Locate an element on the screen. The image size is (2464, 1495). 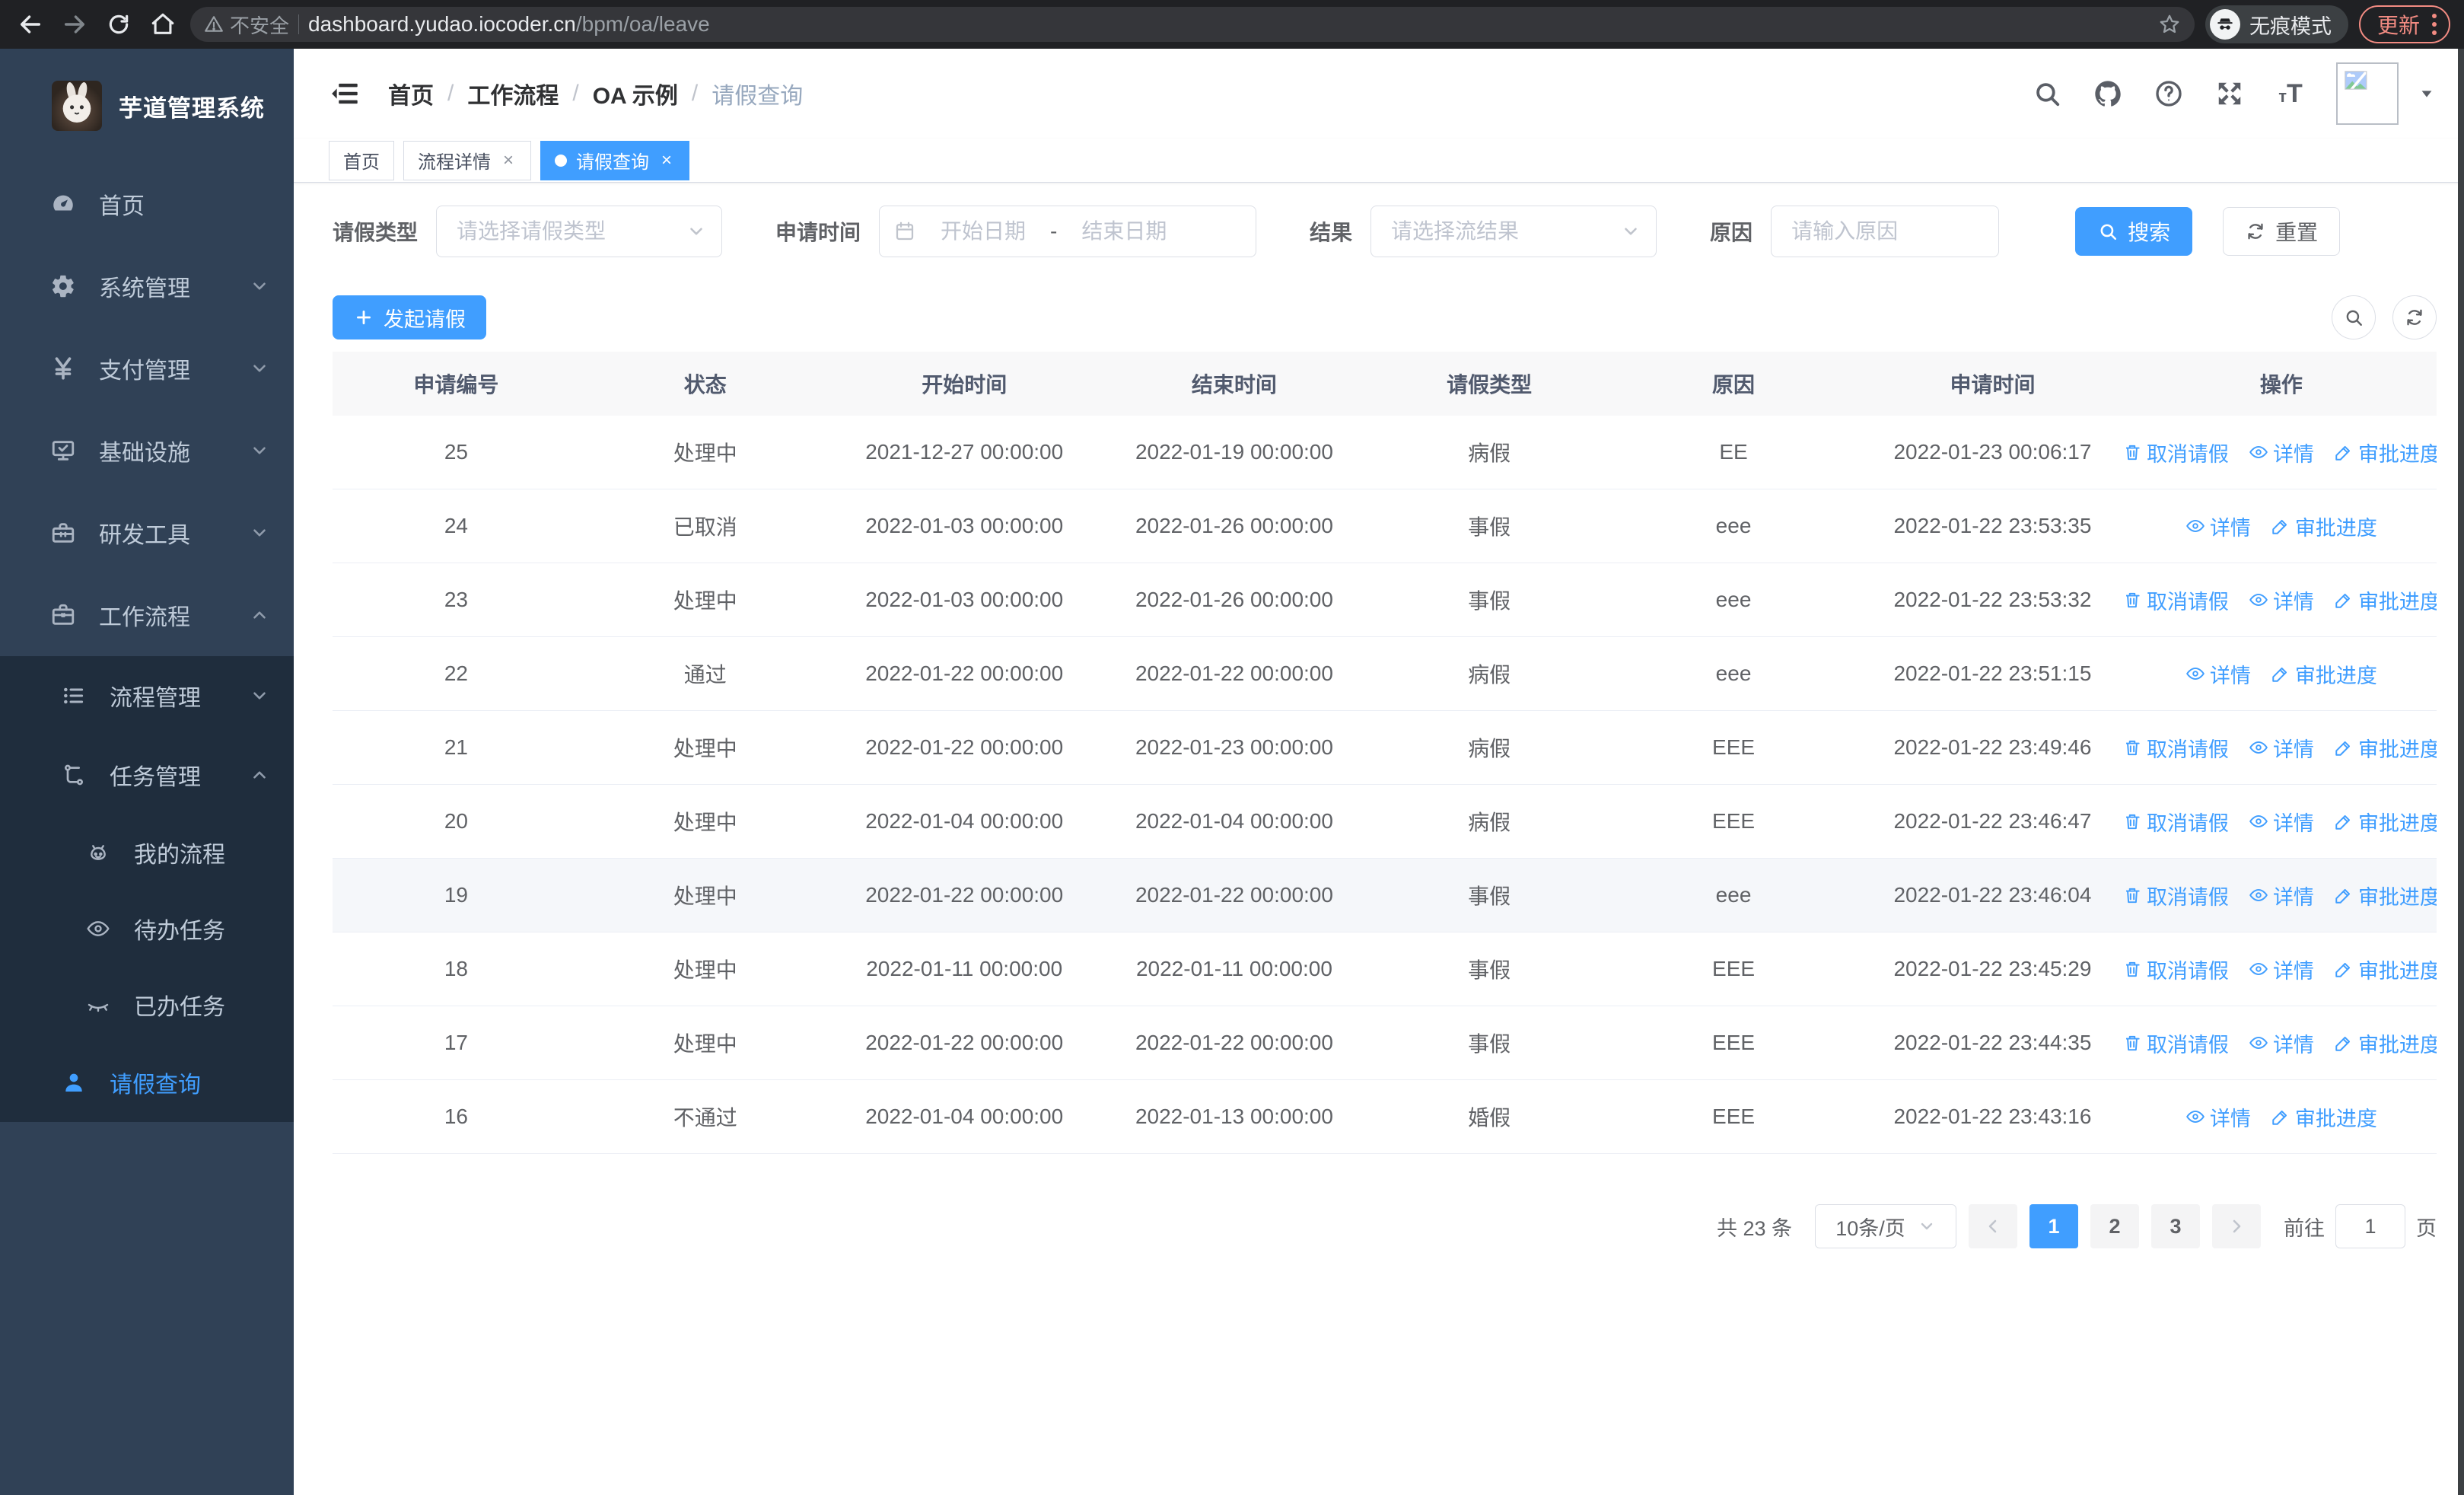
home-icon is located at coordinates (163, 25).